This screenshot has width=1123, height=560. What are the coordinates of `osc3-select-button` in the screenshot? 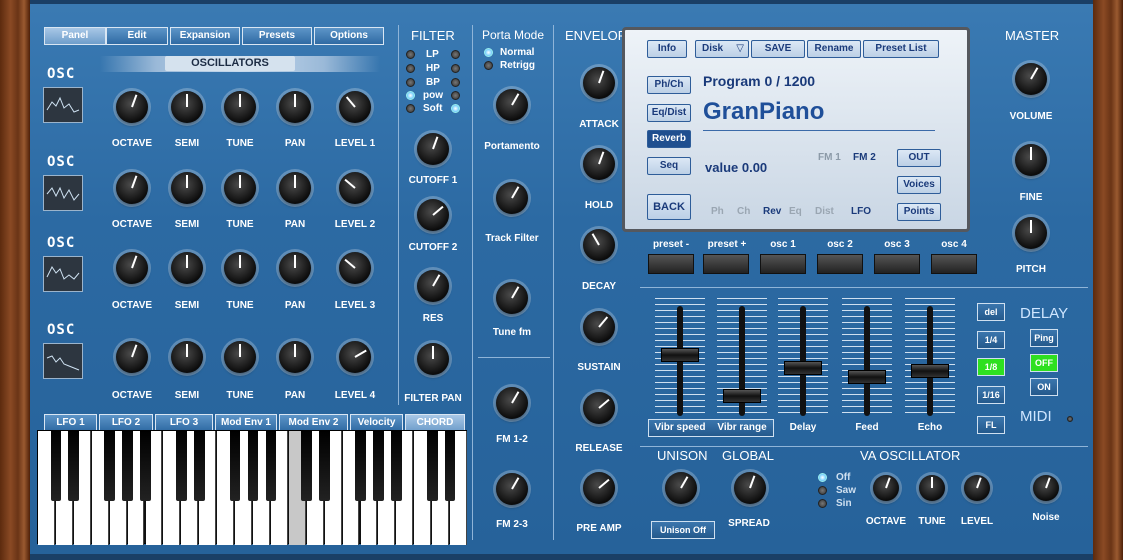 It's located at (897, 264).